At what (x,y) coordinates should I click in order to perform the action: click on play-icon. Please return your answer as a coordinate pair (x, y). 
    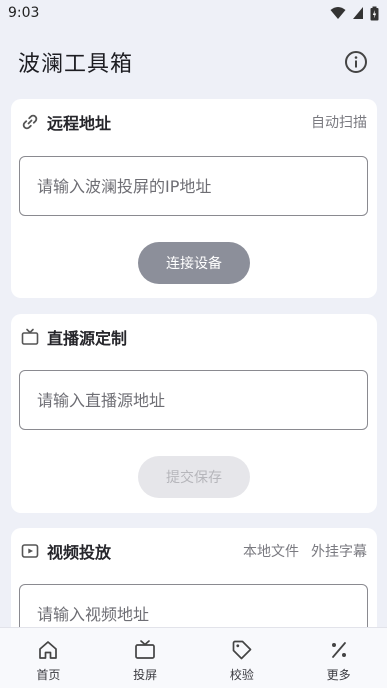
    Looking at the image, I should click on (30, 551).